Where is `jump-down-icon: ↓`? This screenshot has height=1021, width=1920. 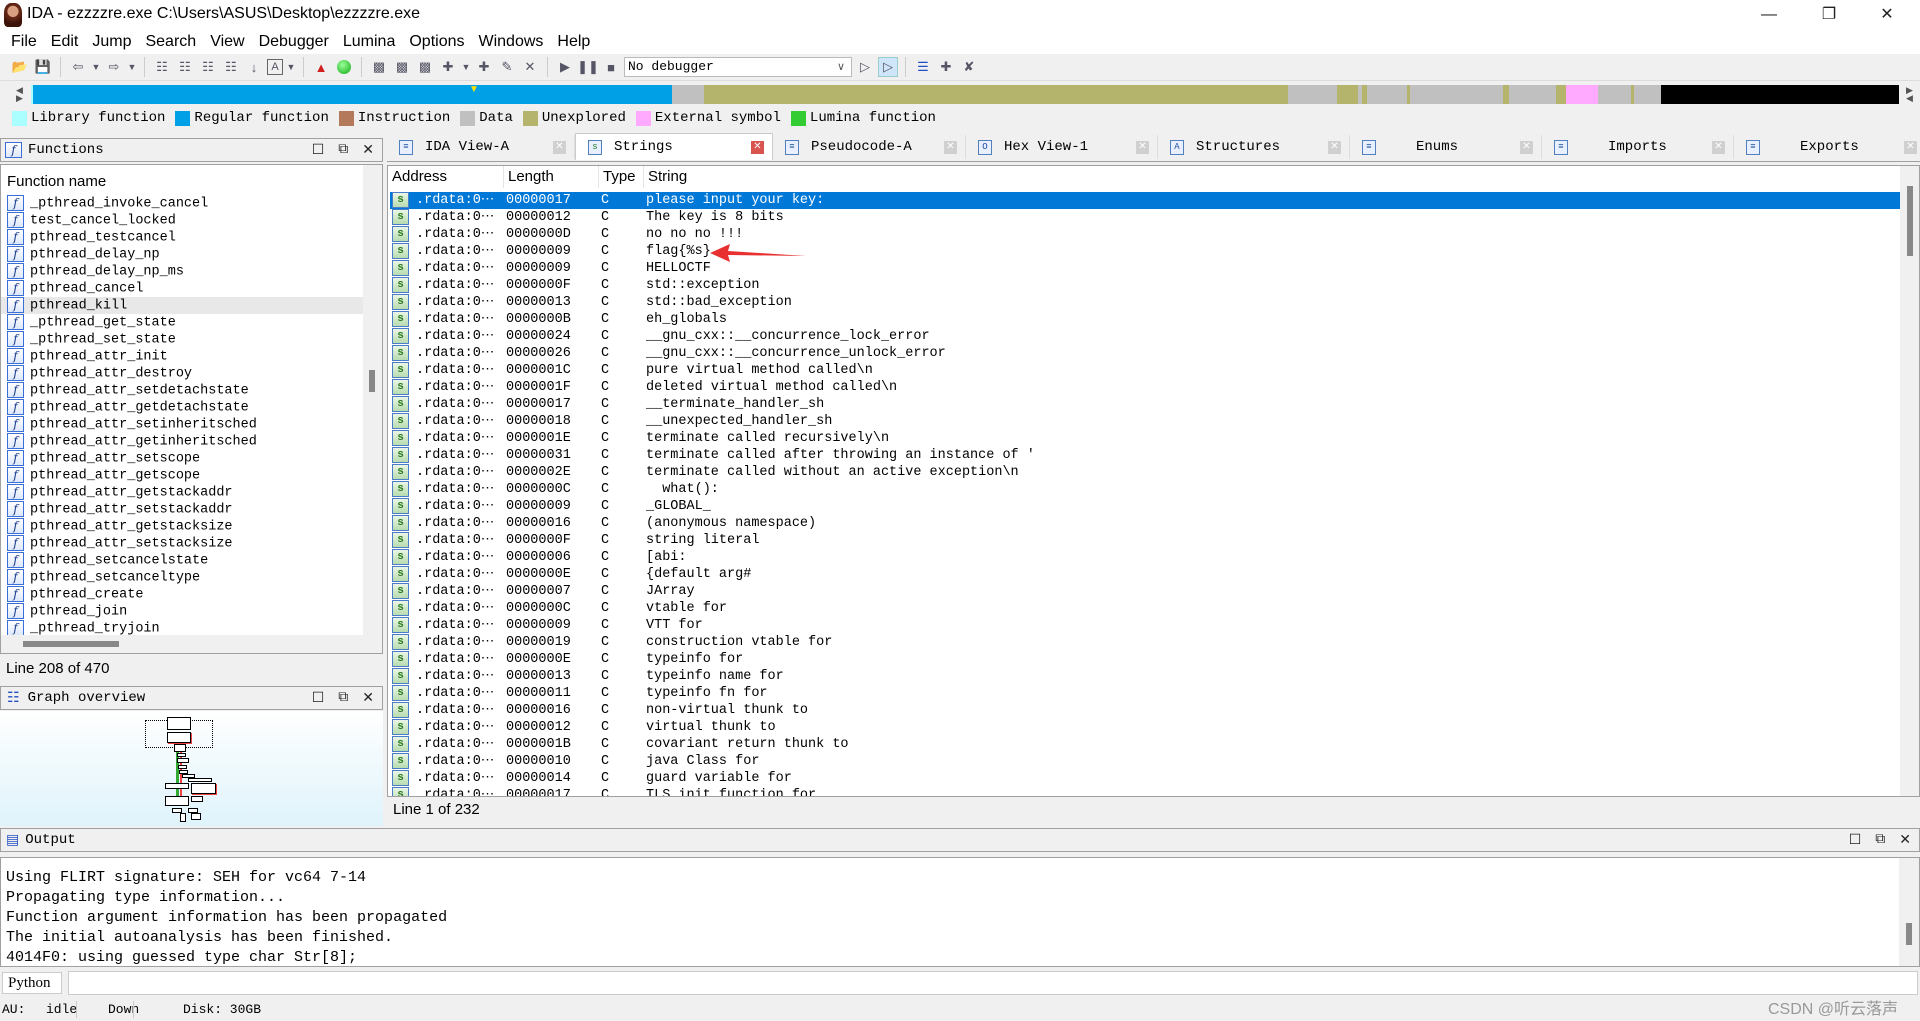 jump-down-icon: ↓ is located at coordinates (254, 67).